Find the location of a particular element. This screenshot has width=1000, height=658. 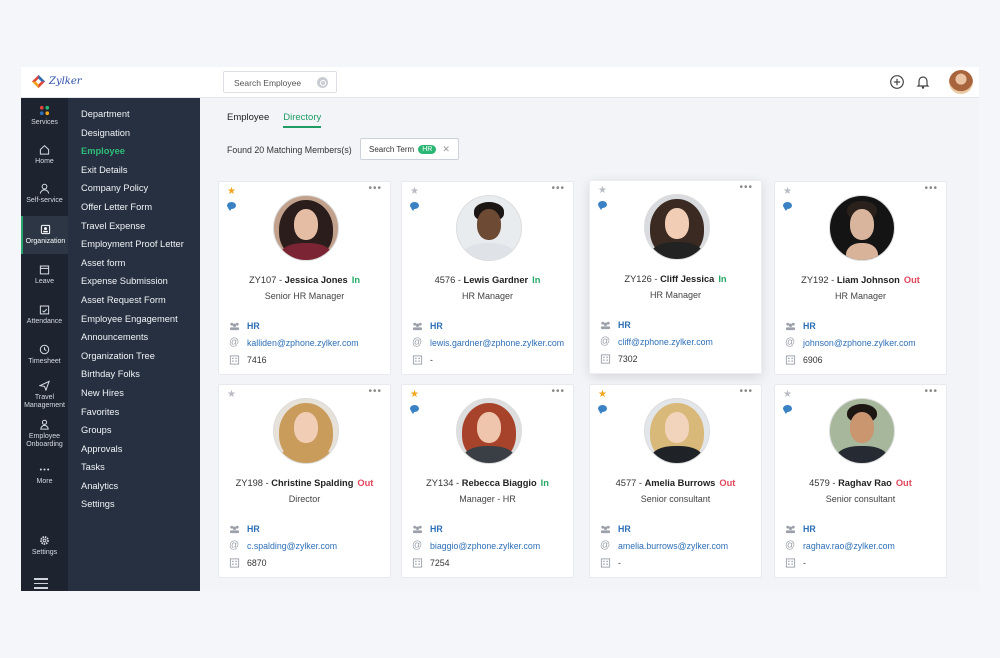

subnav-item-employee: Employee is located at coordinates (134, 151).